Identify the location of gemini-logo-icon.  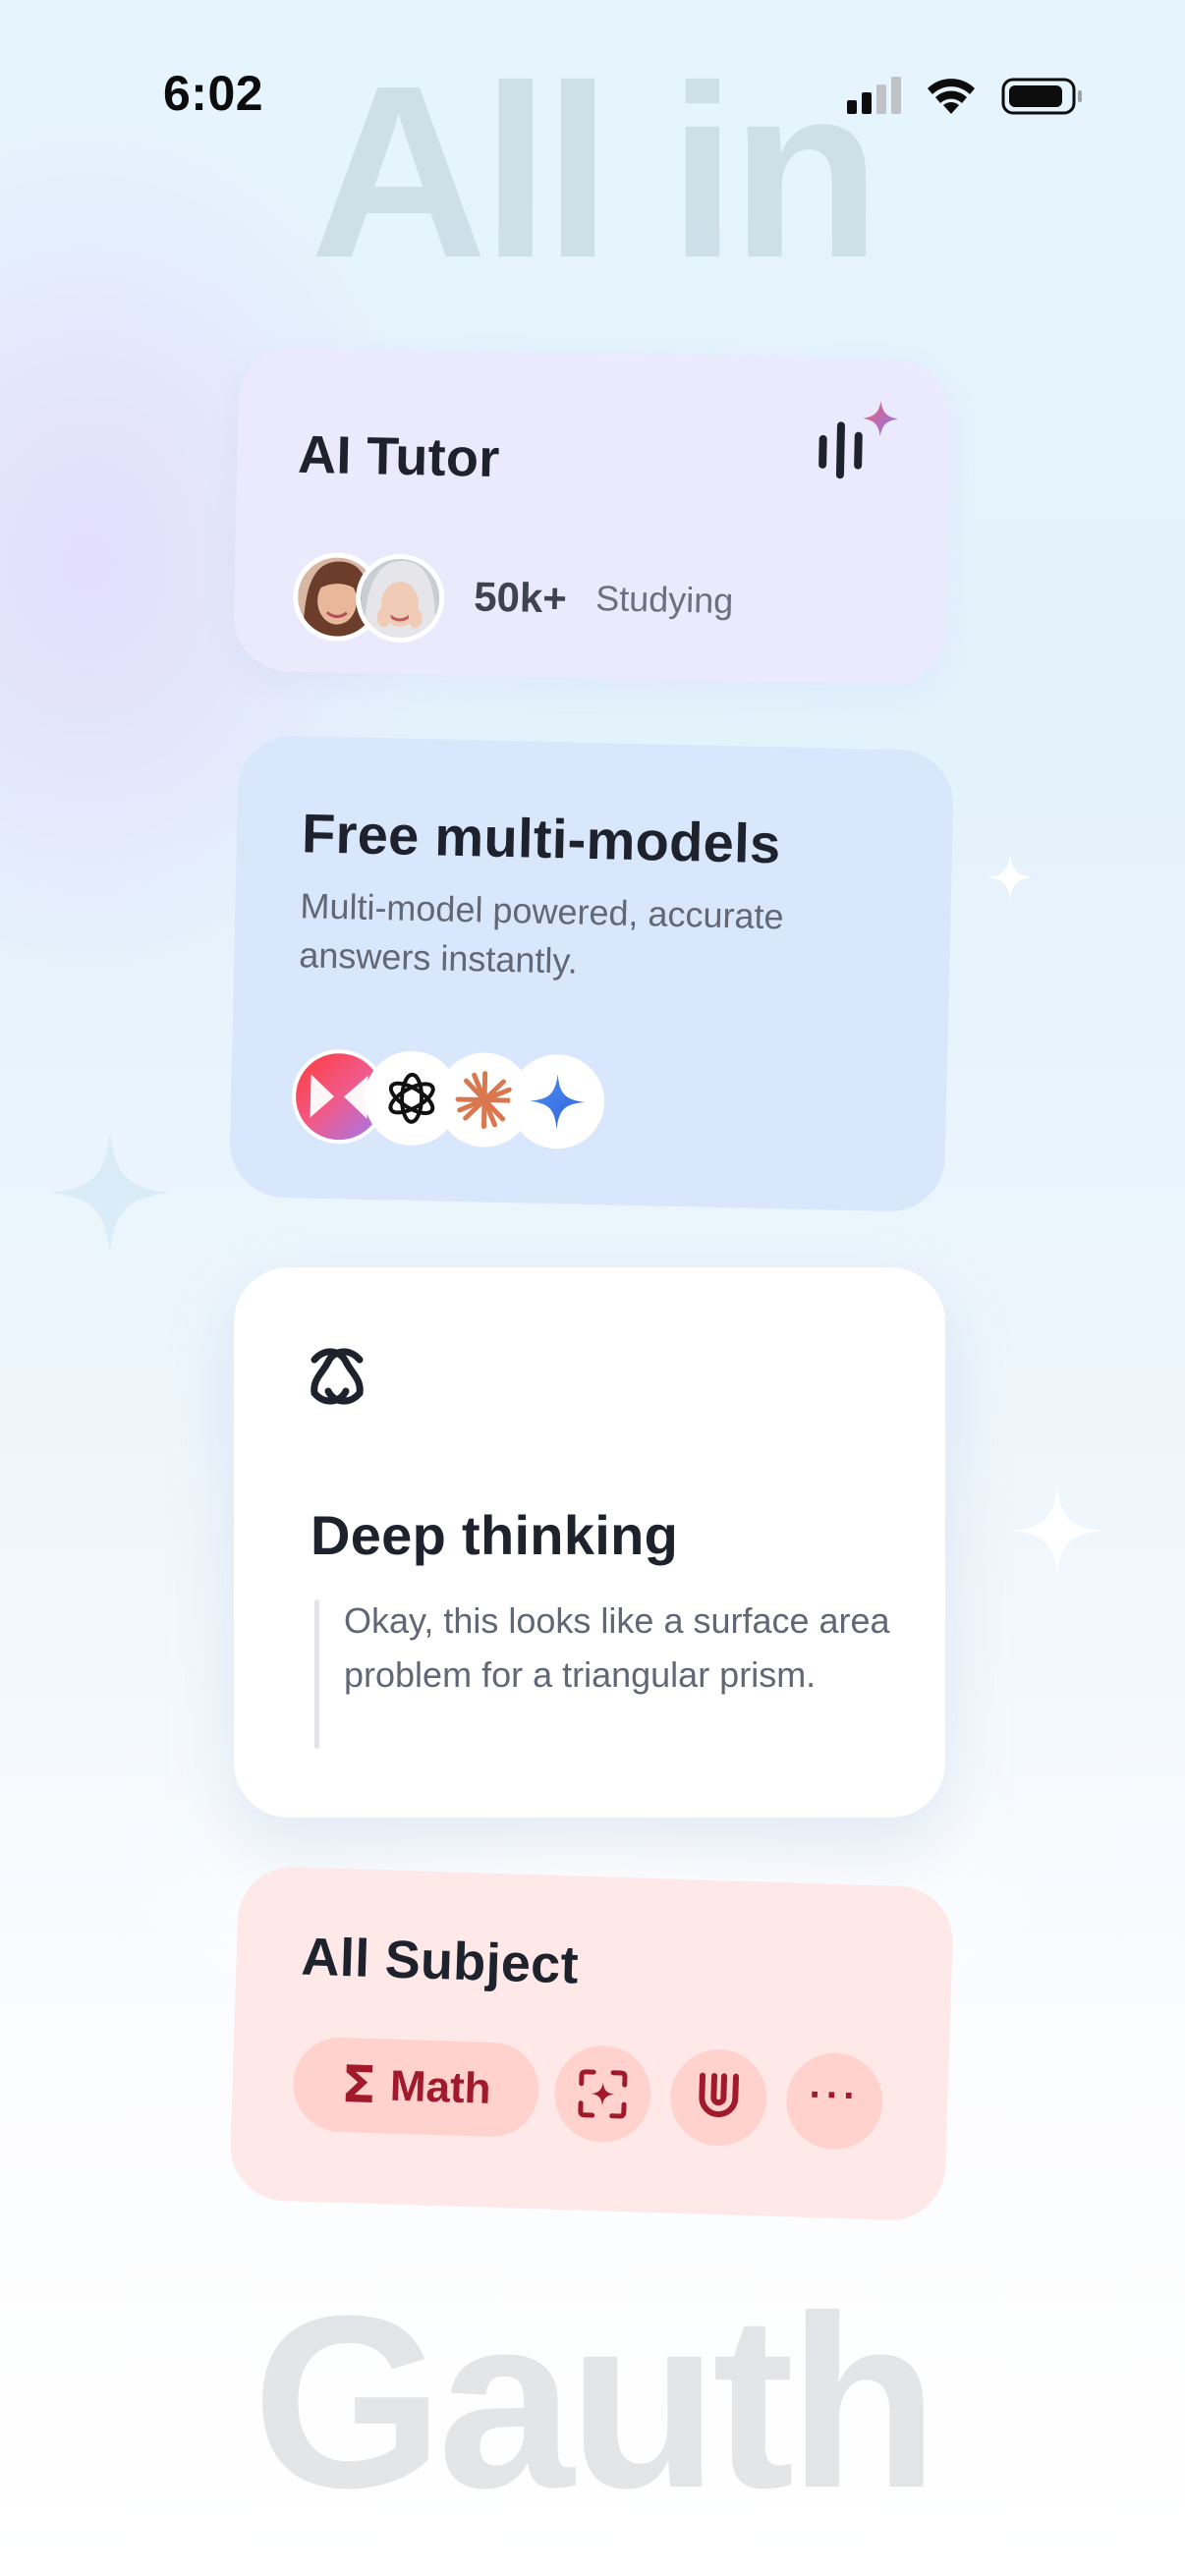
(557, 1101).